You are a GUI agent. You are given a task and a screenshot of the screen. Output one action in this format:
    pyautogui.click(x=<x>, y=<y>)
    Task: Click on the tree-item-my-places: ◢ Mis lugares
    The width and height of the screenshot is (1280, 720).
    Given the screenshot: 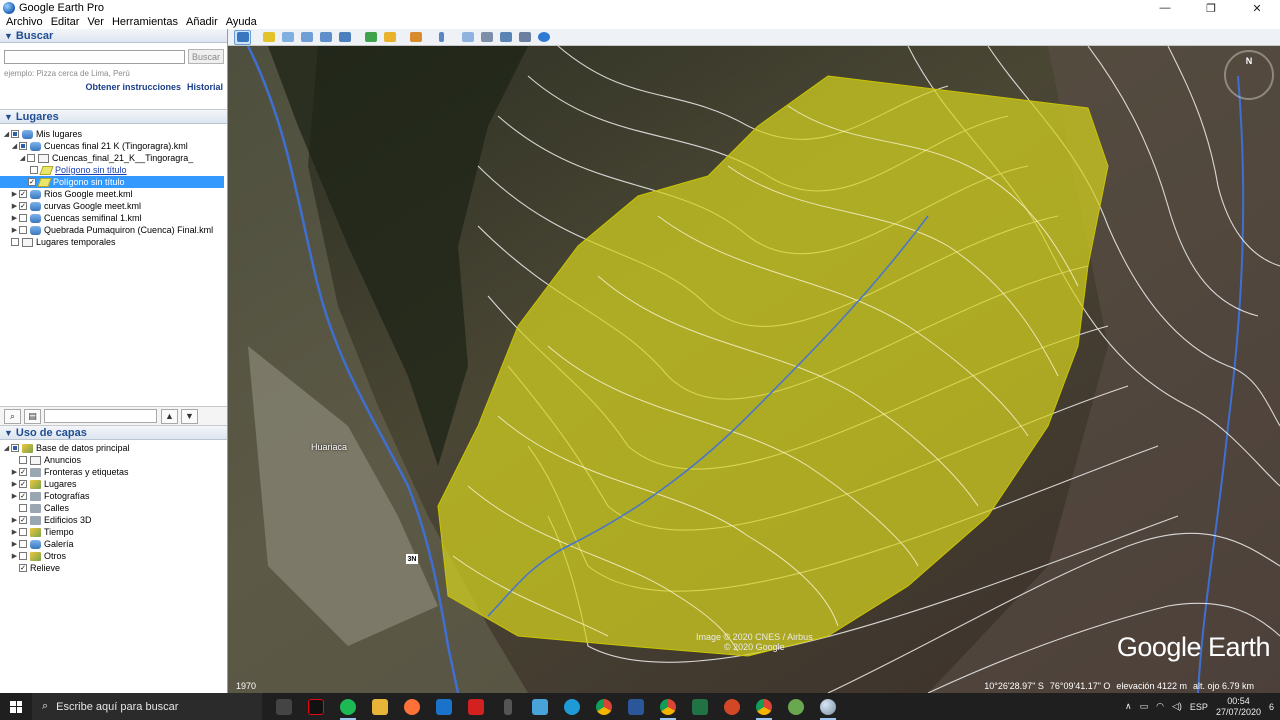 What is the action you would take?
    pyautogui.click(x=112, y=134)
    